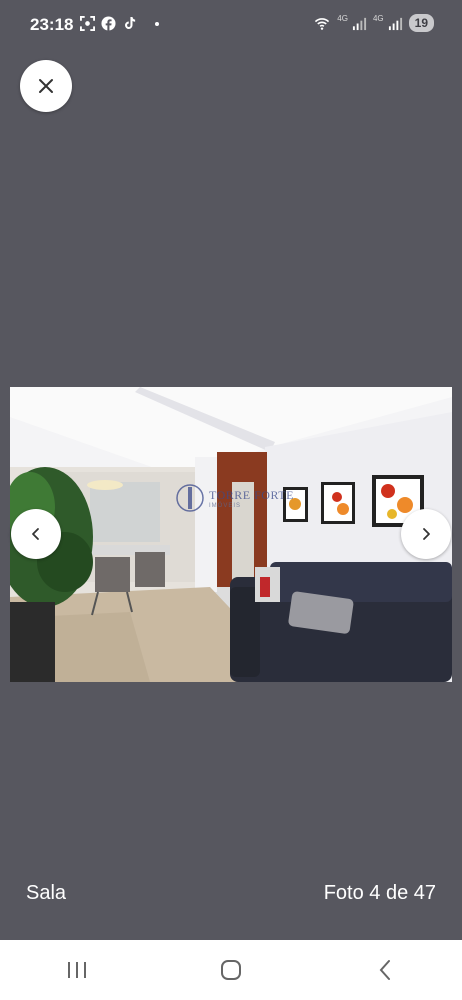  I want to click on status-time: 23:18, so click(52, 24).